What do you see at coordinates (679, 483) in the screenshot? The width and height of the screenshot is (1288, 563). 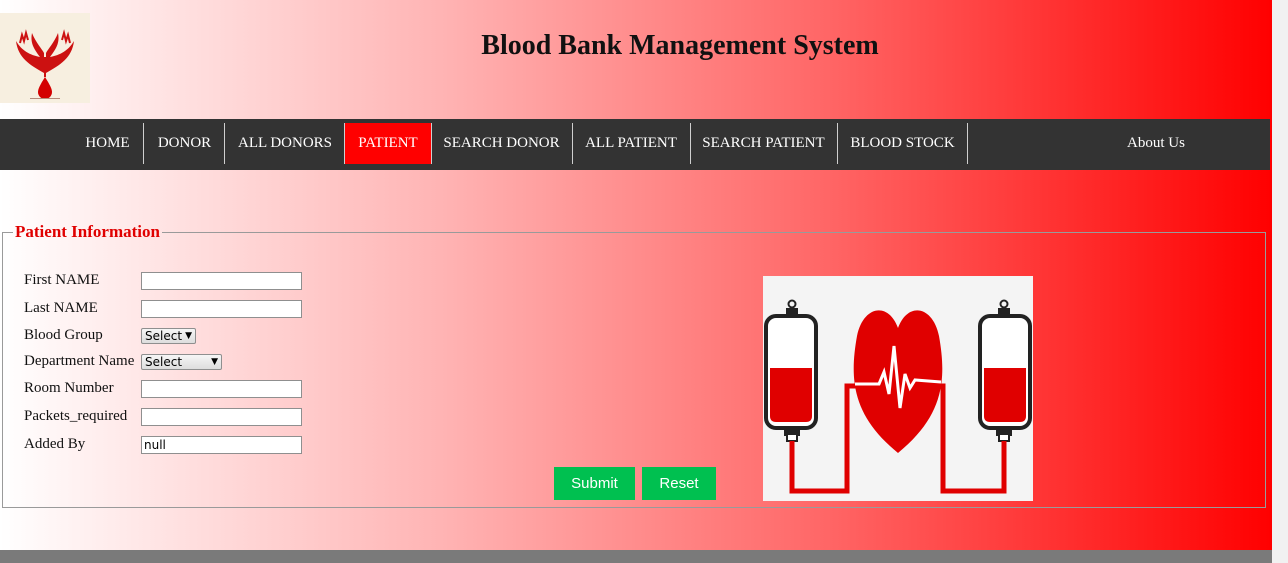 I see `reset-button: Reset` at bounding box center [679, 483].